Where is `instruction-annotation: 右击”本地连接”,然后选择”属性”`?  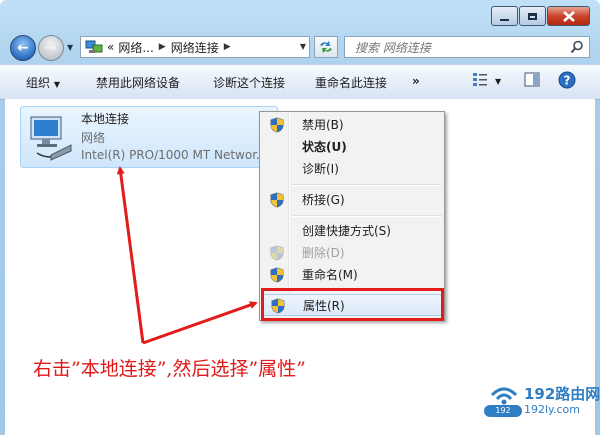
instruction-annotation: 右击”本地连接”,然后选择”属性” is located at coordinates (169, 369).